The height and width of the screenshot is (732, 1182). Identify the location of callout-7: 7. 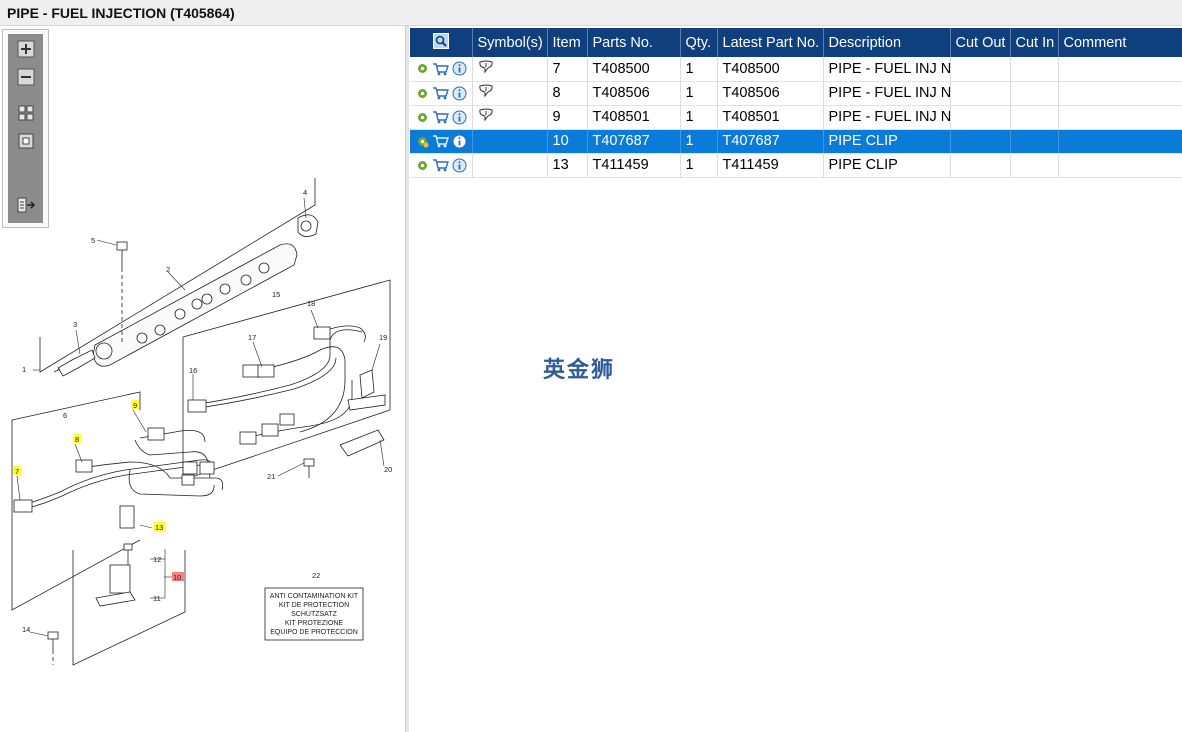
(17, 471).